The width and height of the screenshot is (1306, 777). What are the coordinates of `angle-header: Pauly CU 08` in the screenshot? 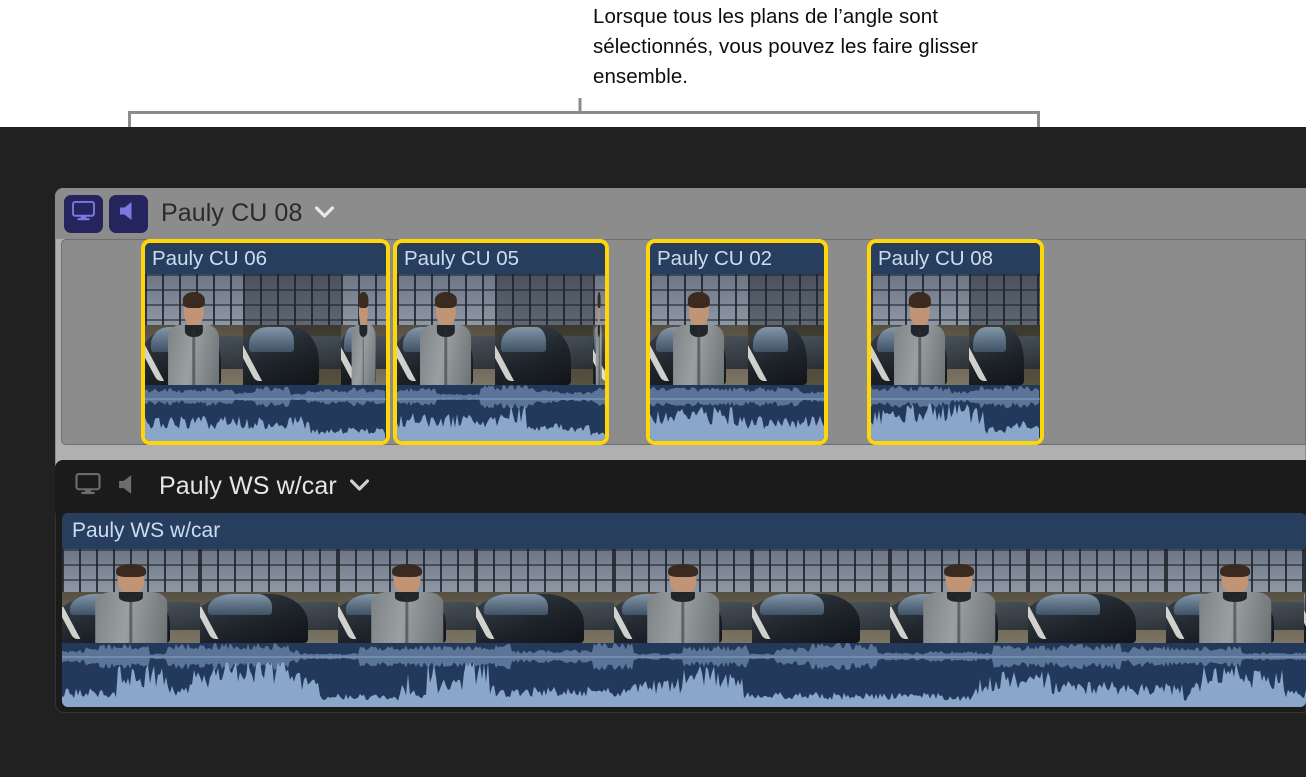 It's located at (680, 213).